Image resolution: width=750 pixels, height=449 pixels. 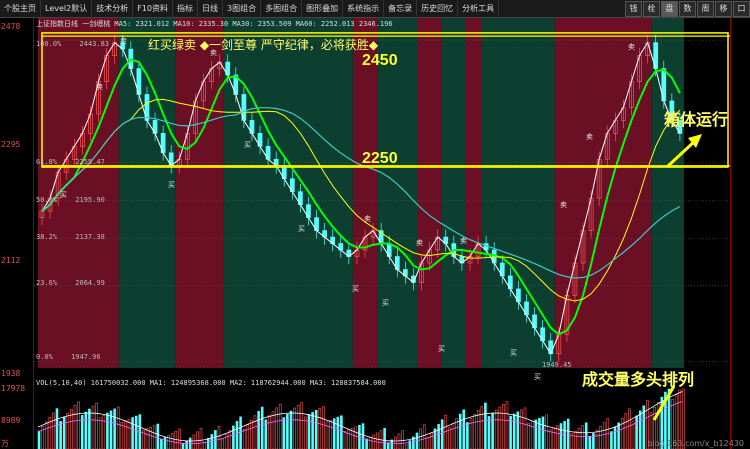 What do you see at coordinates (70, 237) in the screenshot?
I see `fib-label: 38.2% 2137.38` at bounding box center [70, 237].